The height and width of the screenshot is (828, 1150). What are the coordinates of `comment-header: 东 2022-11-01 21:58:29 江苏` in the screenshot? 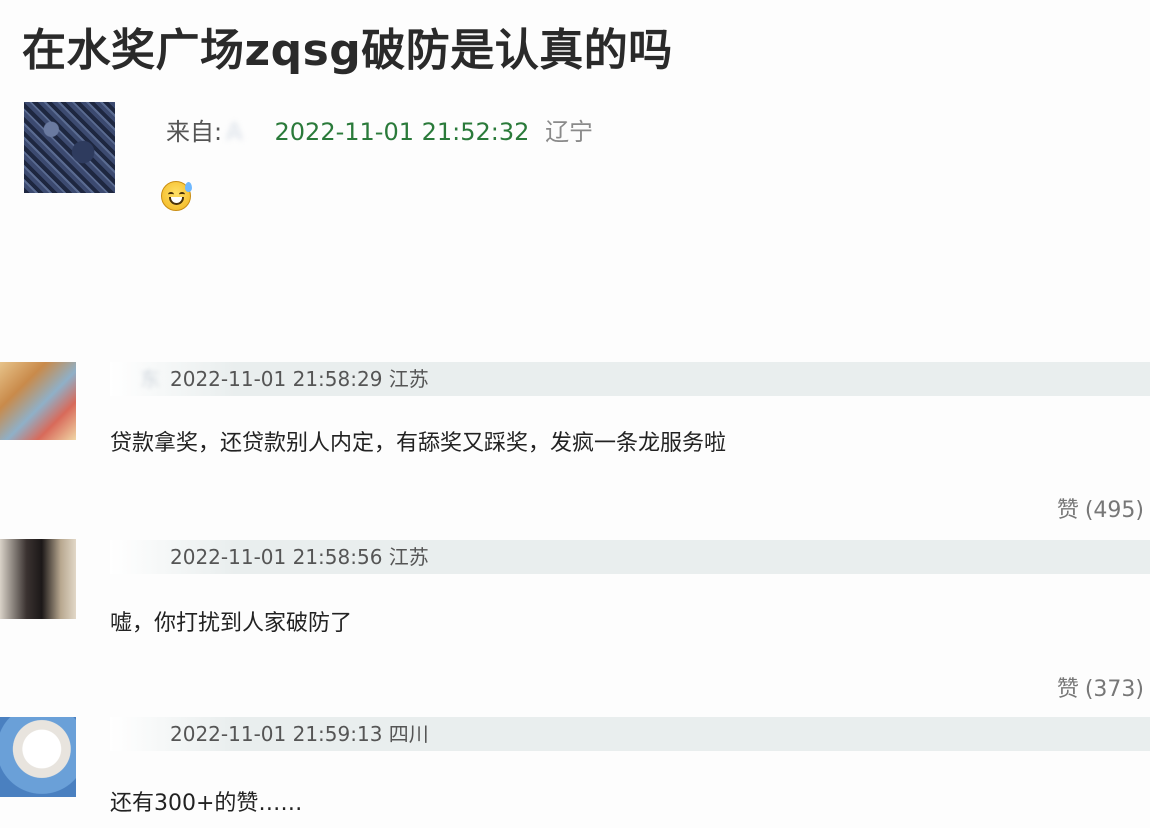 It's located at (630, 379).